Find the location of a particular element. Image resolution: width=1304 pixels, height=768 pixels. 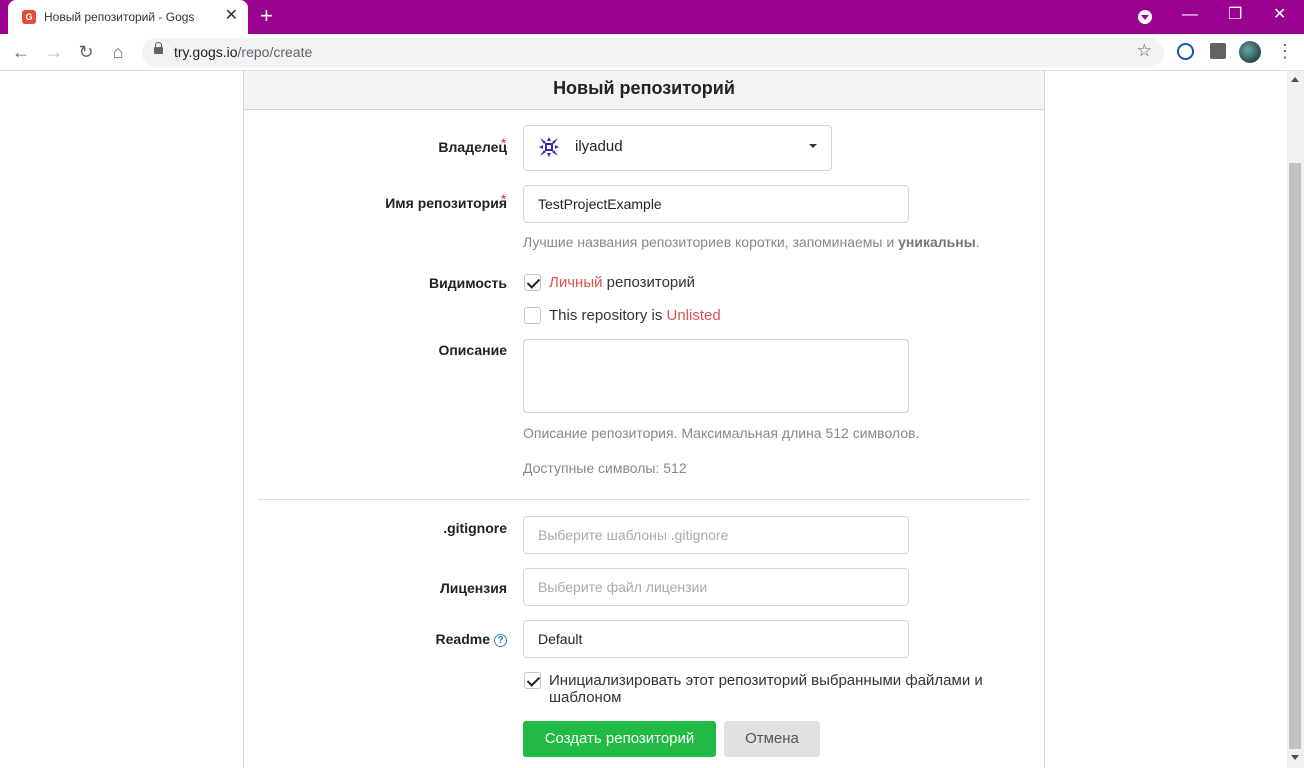

license-placeholder: Выберите файл лицензии is located at coordinates (623, 587).